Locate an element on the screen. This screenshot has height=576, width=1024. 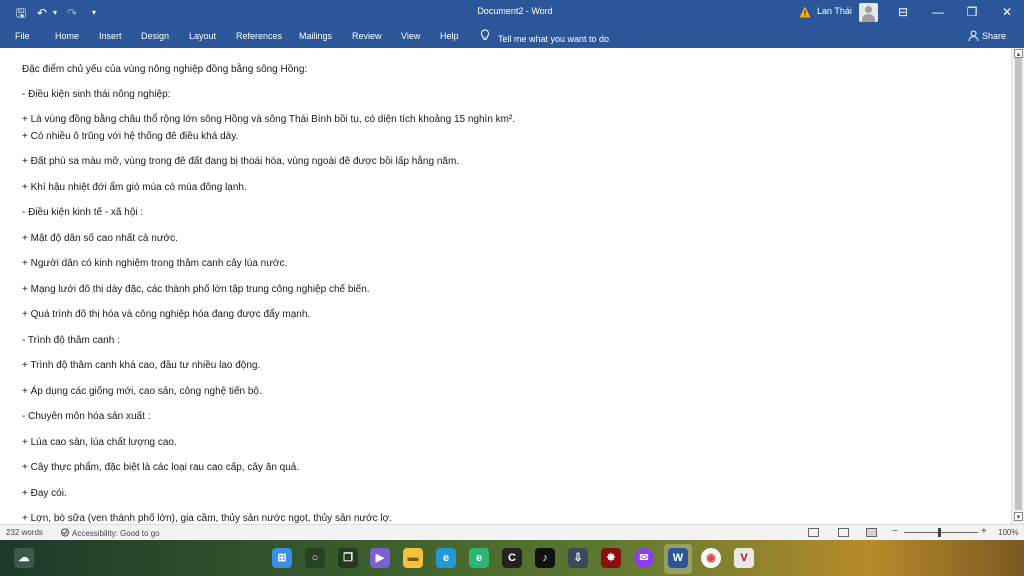
tab-insert: Insert is located at coordinates (110, 36).